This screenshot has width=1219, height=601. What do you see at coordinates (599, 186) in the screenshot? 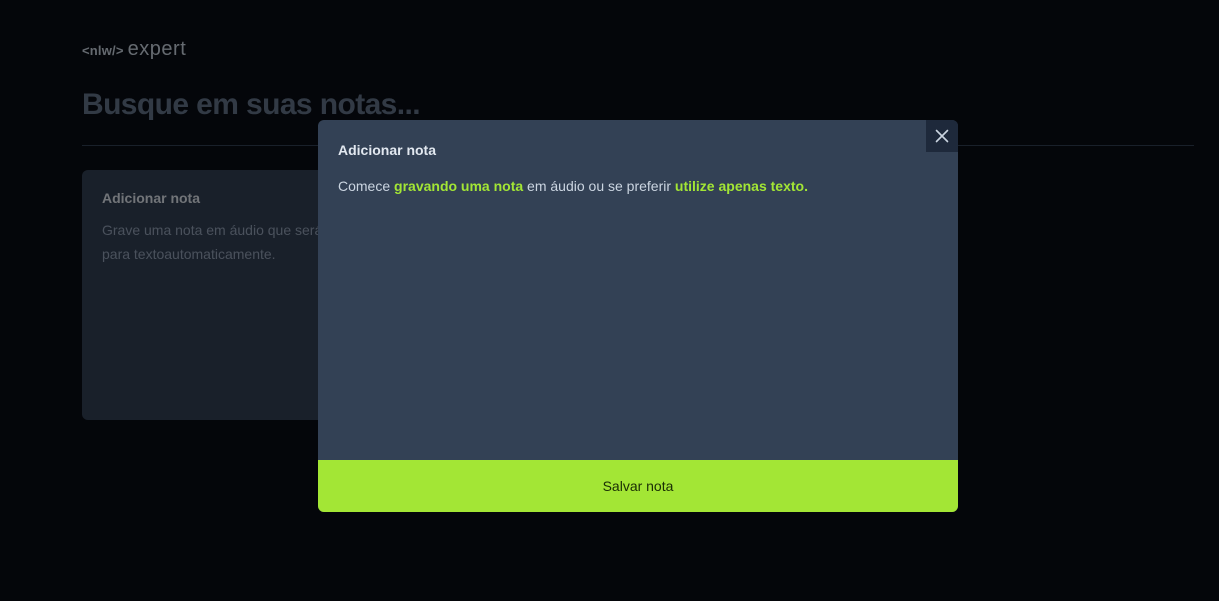
I see `instructions-text-middle: em áudio ou se preferir` at bounding box center [599, 186].